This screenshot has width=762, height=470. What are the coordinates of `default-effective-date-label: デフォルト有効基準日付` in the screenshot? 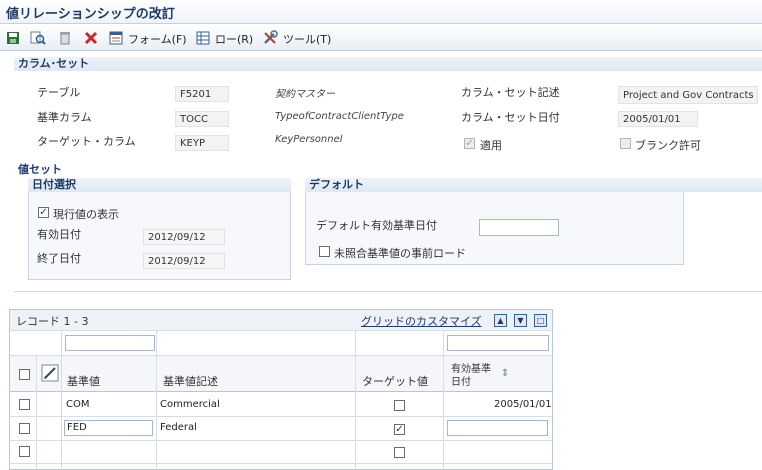 It's located at (376, 225).